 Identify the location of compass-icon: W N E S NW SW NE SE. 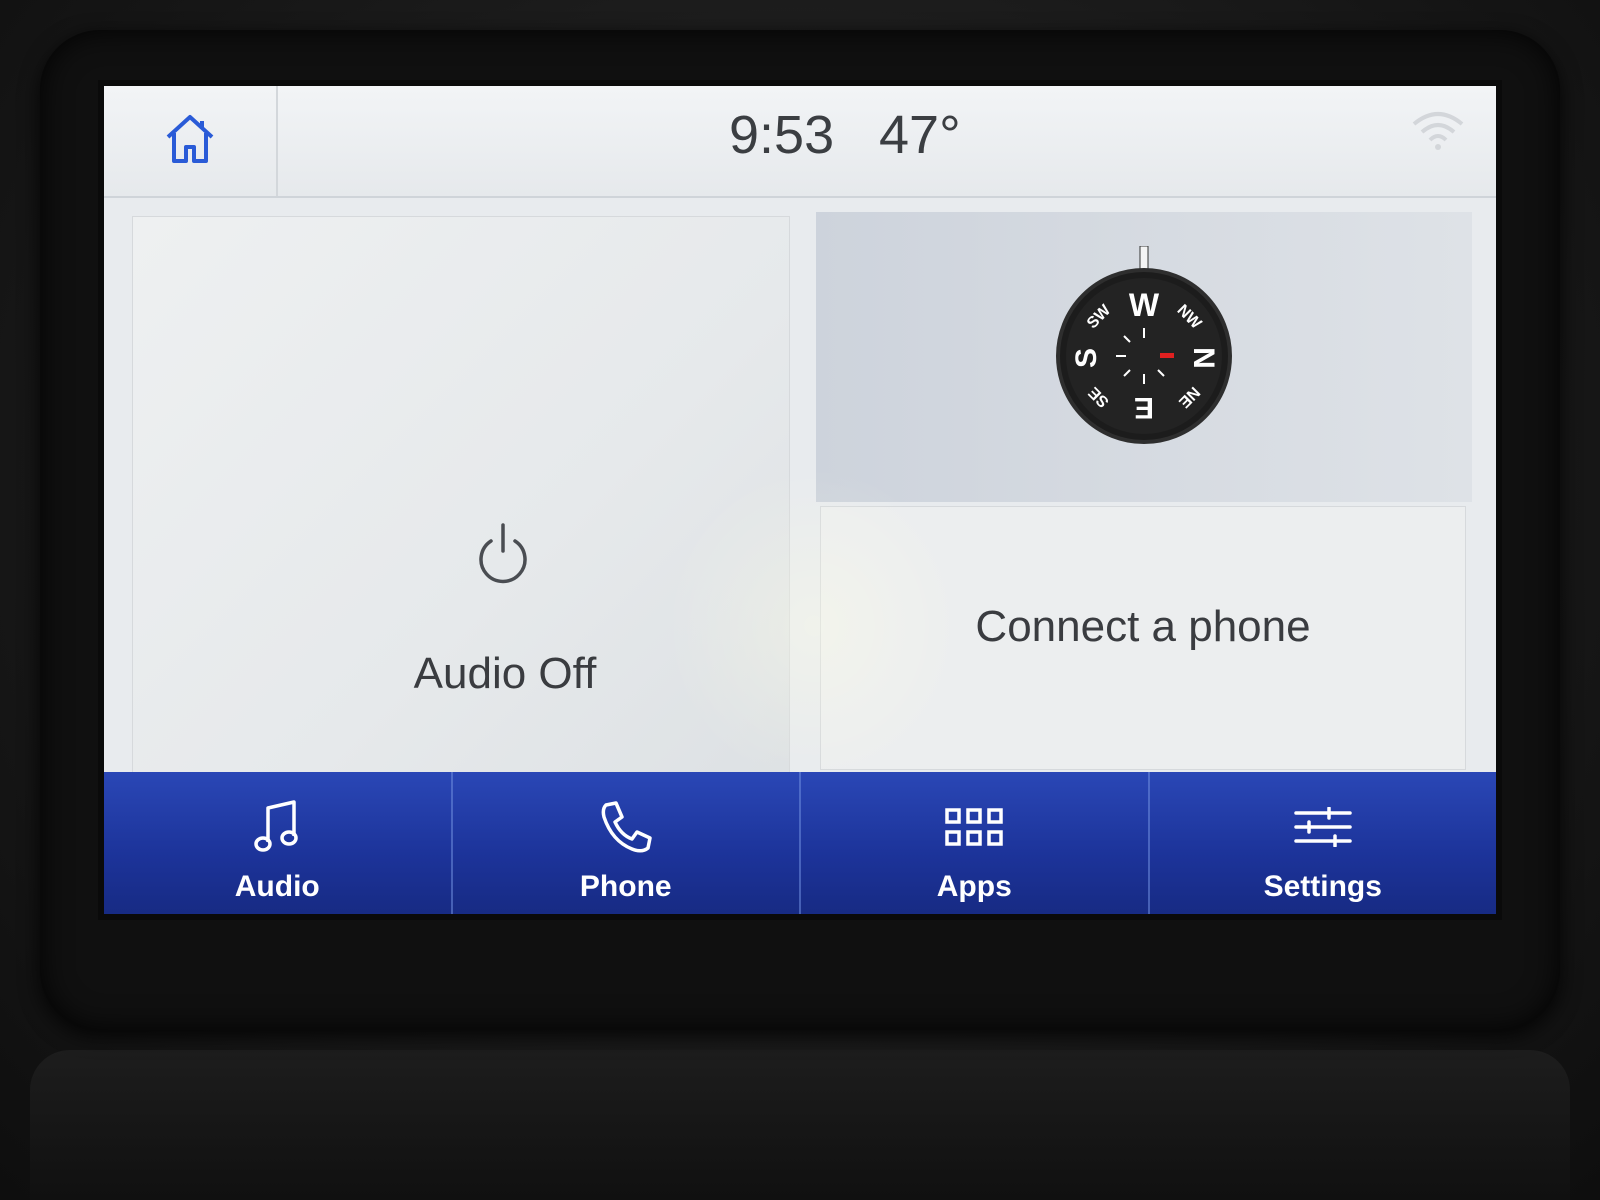
(1144, 348).